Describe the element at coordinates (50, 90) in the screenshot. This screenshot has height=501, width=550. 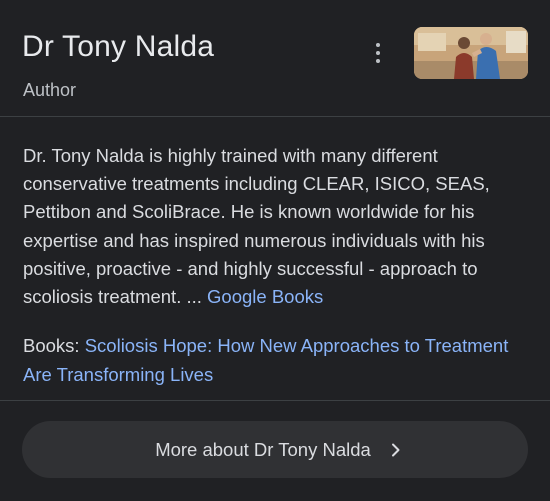
I see `entity-subtitle: Author` at that location.